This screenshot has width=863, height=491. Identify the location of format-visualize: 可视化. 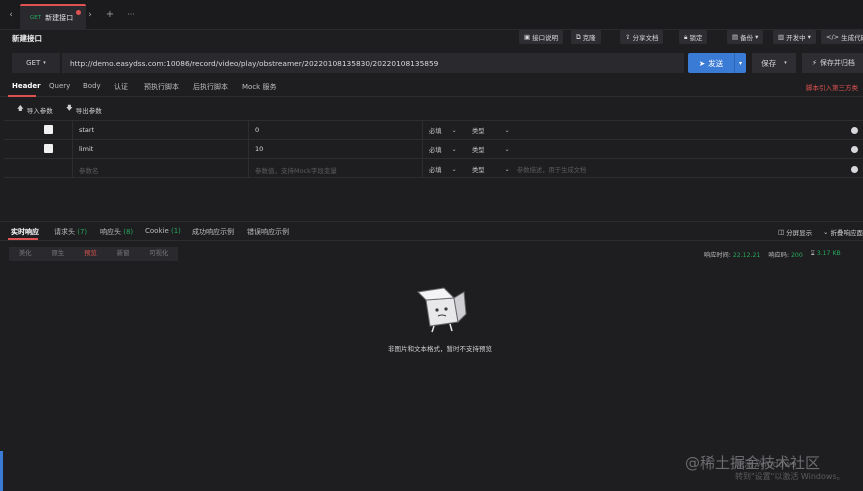
(158, 254).